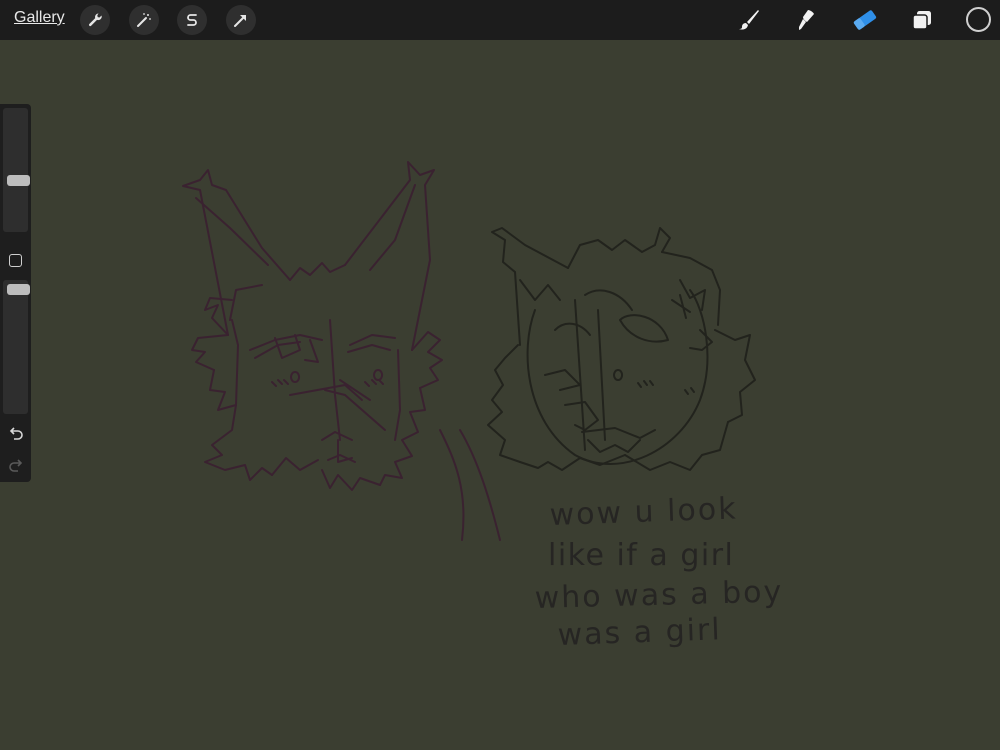 Image resolution: width=1000 pixels, height=750 pixels. I want to click on layers-button, so click(922, 20).